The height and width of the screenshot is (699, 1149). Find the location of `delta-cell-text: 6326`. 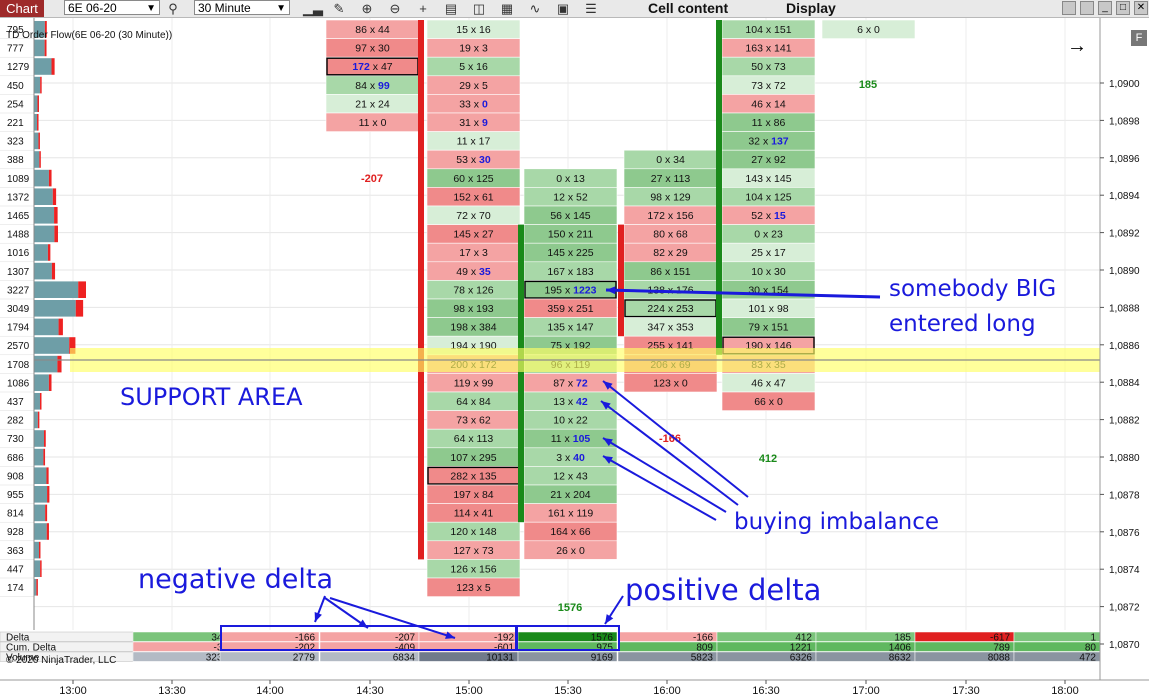

delta-cell-text: 6326 is located at coordinates (801, 657).